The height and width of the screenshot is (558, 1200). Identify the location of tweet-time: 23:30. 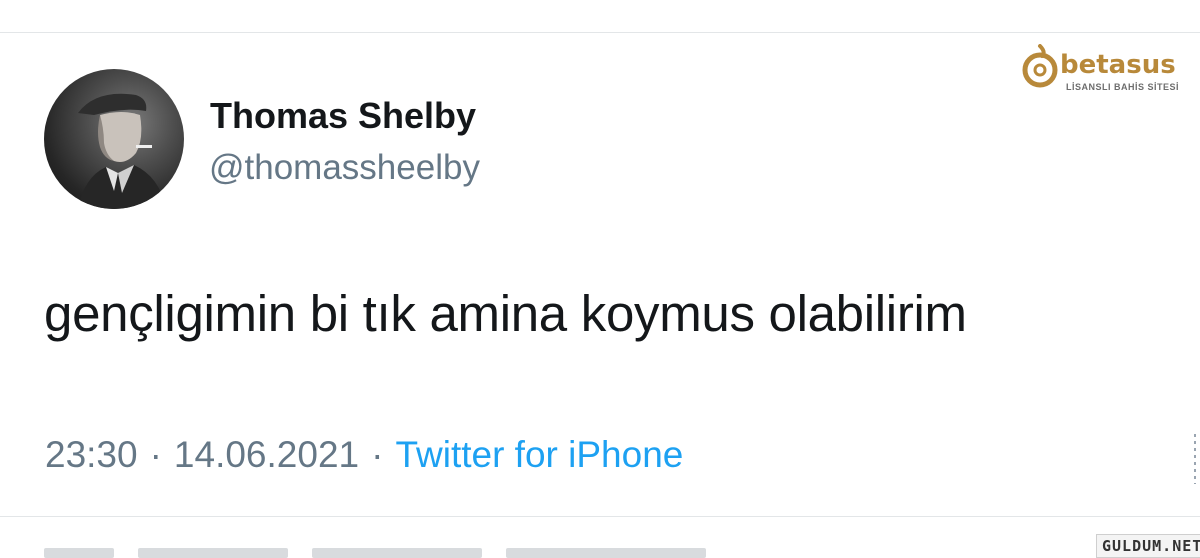
(91, 454).